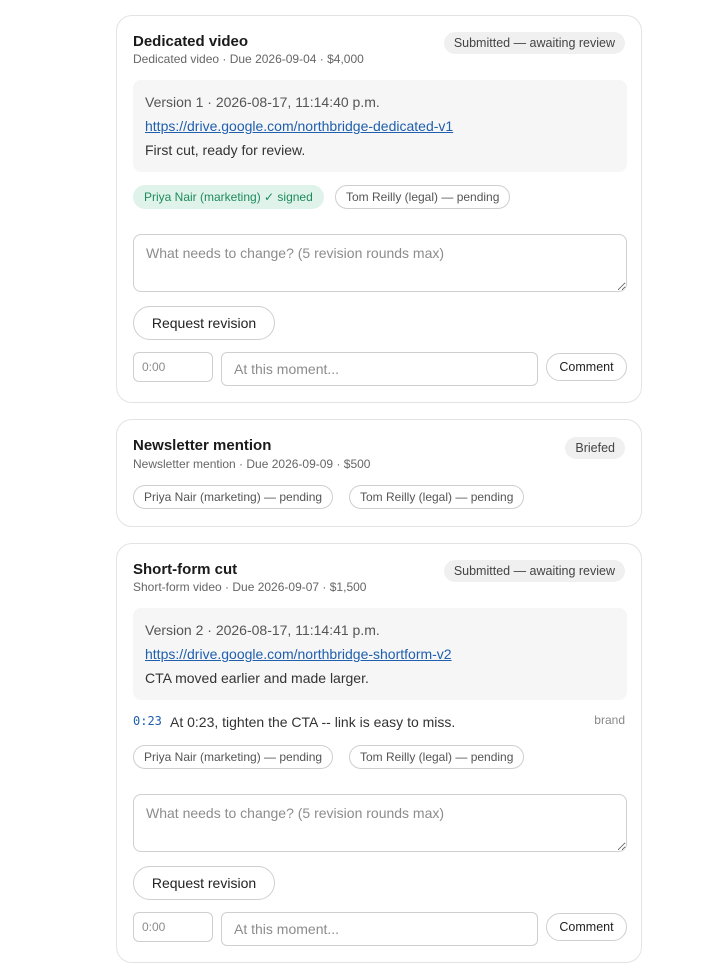  Describe the element at coordinates (185, 569) in the screenshot. I see `deliverable-title: Short-form cut` at that location.